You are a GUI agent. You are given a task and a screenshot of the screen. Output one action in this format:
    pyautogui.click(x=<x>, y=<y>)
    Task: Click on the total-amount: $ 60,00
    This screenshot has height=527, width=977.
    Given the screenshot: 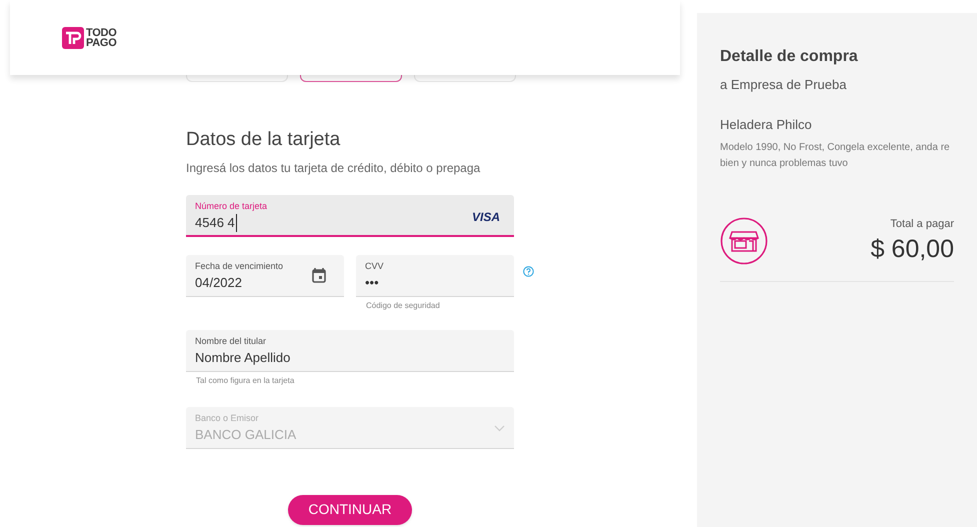 What is the action you would take?
    pyautogui.click(x=912, y=249)
    